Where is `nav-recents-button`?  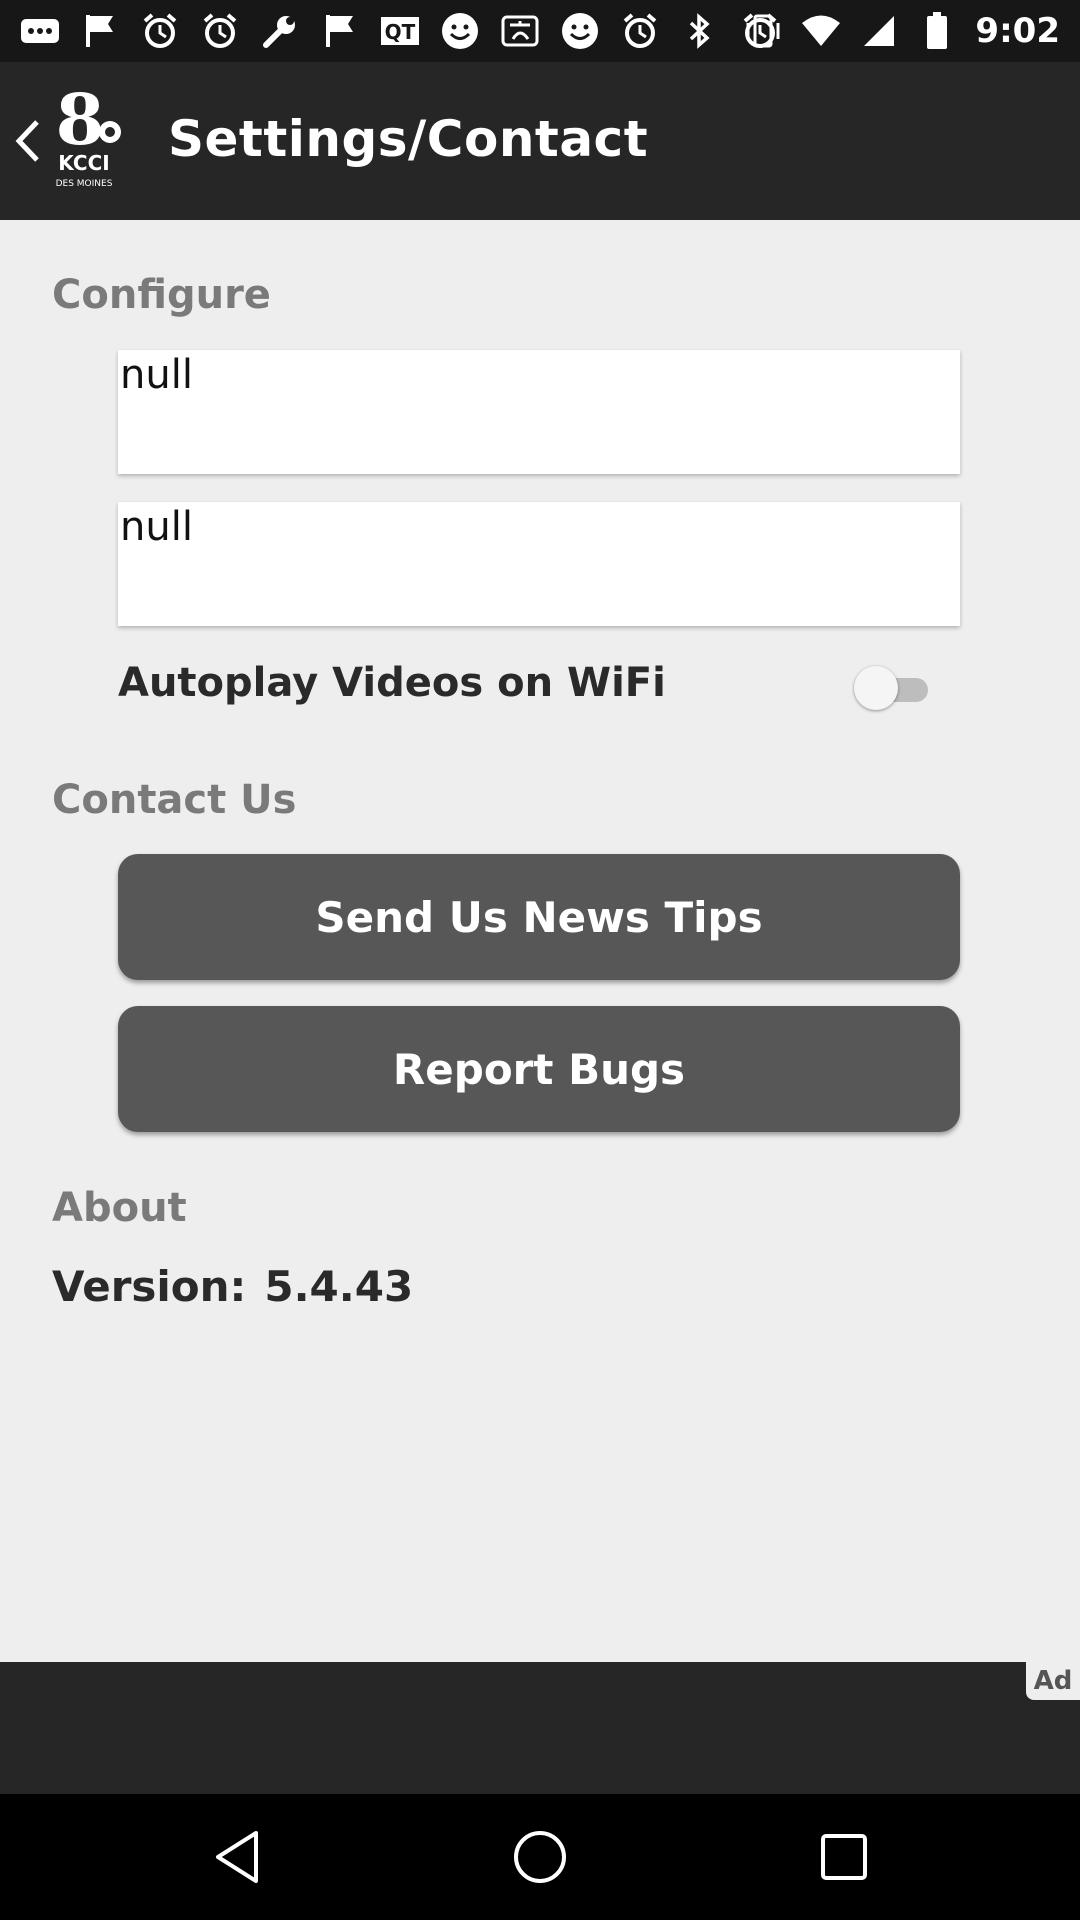
nav-recents-button is located at coordinates (844, 1857).